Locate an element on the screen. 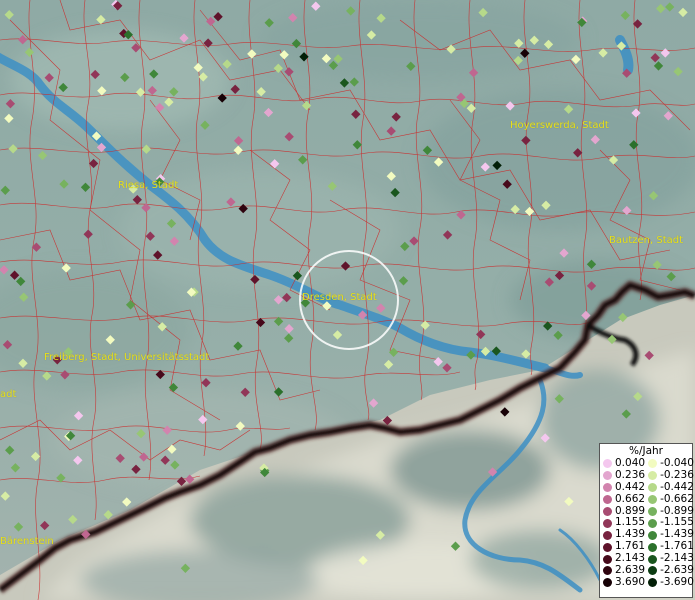  legend-label: -0.442 is located at coordinates (677, 486).